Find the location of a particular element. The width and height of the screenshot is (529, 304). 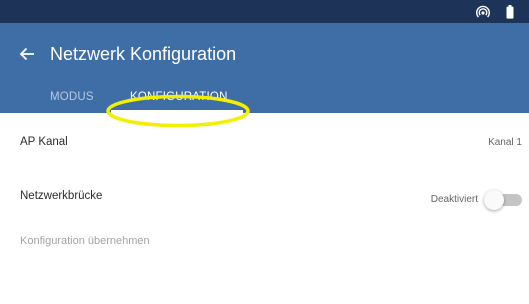

page-title: Netzwerk Konfiguration is located at coordinates (143, 54).